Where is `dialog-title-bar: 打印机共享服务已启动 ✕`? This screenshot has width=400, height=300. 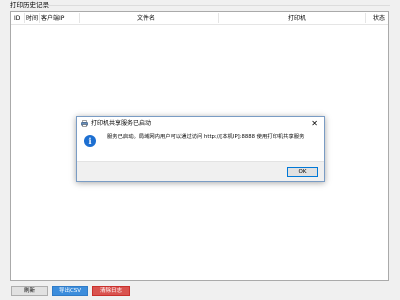
dialog-title-bar: 打印机共享服务已启动 ✕ is located at coordinates (200, 123).